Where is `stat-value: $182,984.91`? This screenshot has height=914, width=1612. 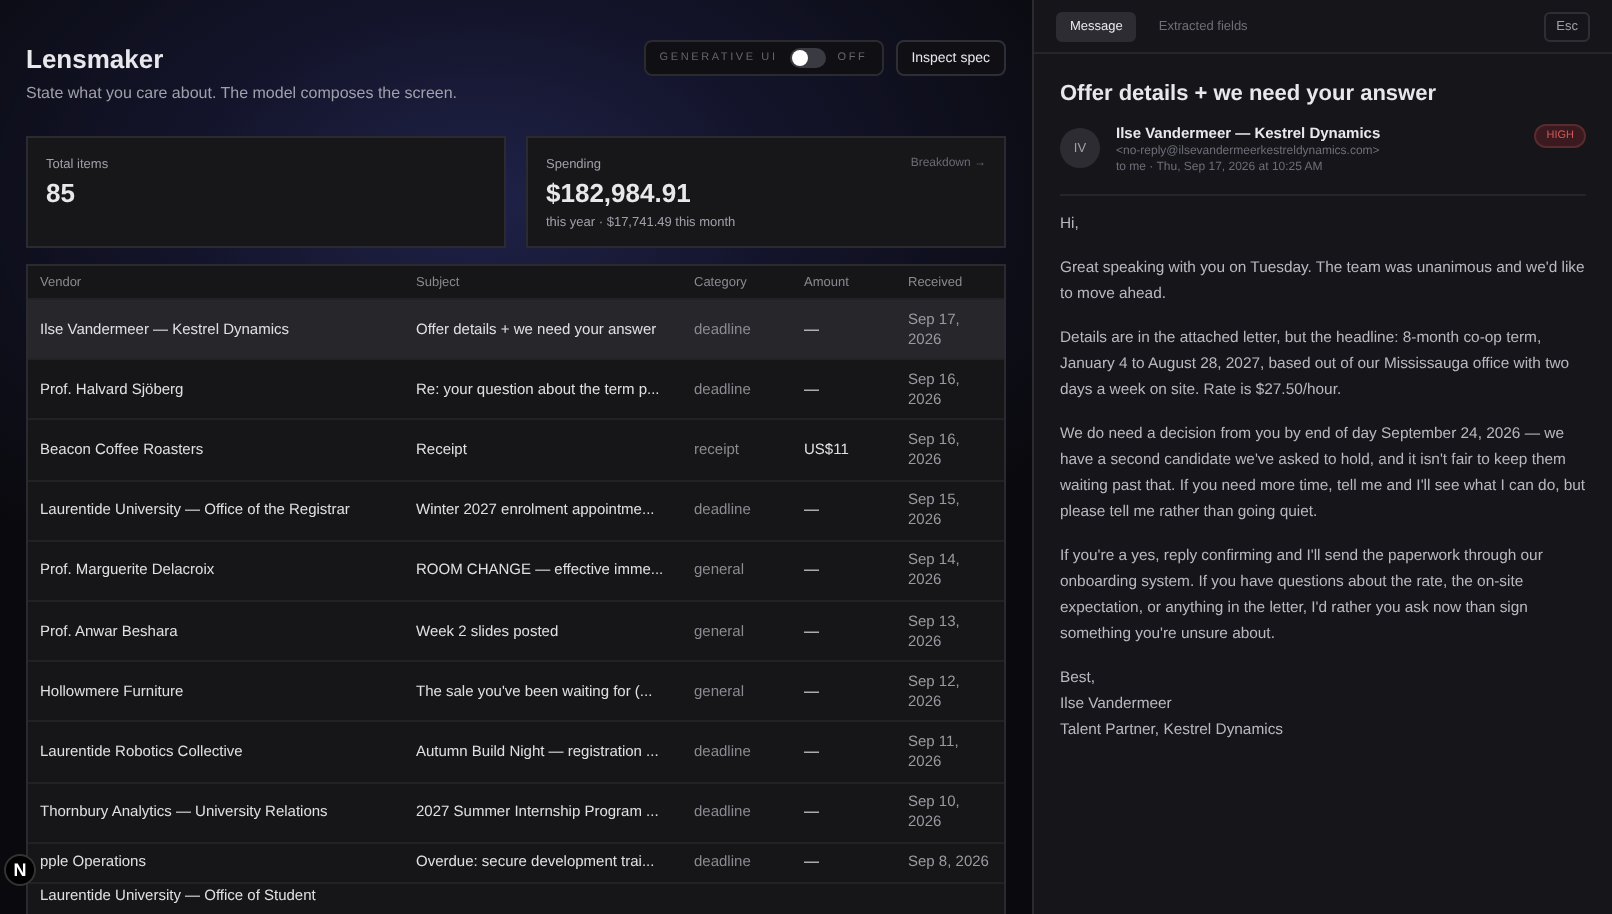
stat-value: $182,984.91 is located at coordinates (619, 193).